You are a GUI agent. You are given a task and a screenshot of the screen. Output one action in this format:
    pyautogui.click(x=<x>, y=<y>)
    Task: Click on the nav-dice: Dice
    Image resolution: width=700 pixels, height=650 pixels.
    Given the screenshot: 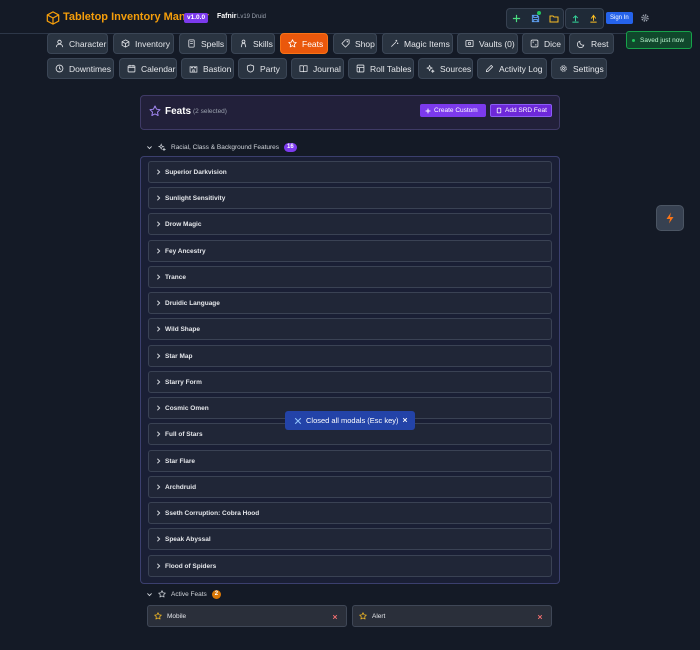 What is the action you would take?
    pyautogui.click(x=543, y=43)
    